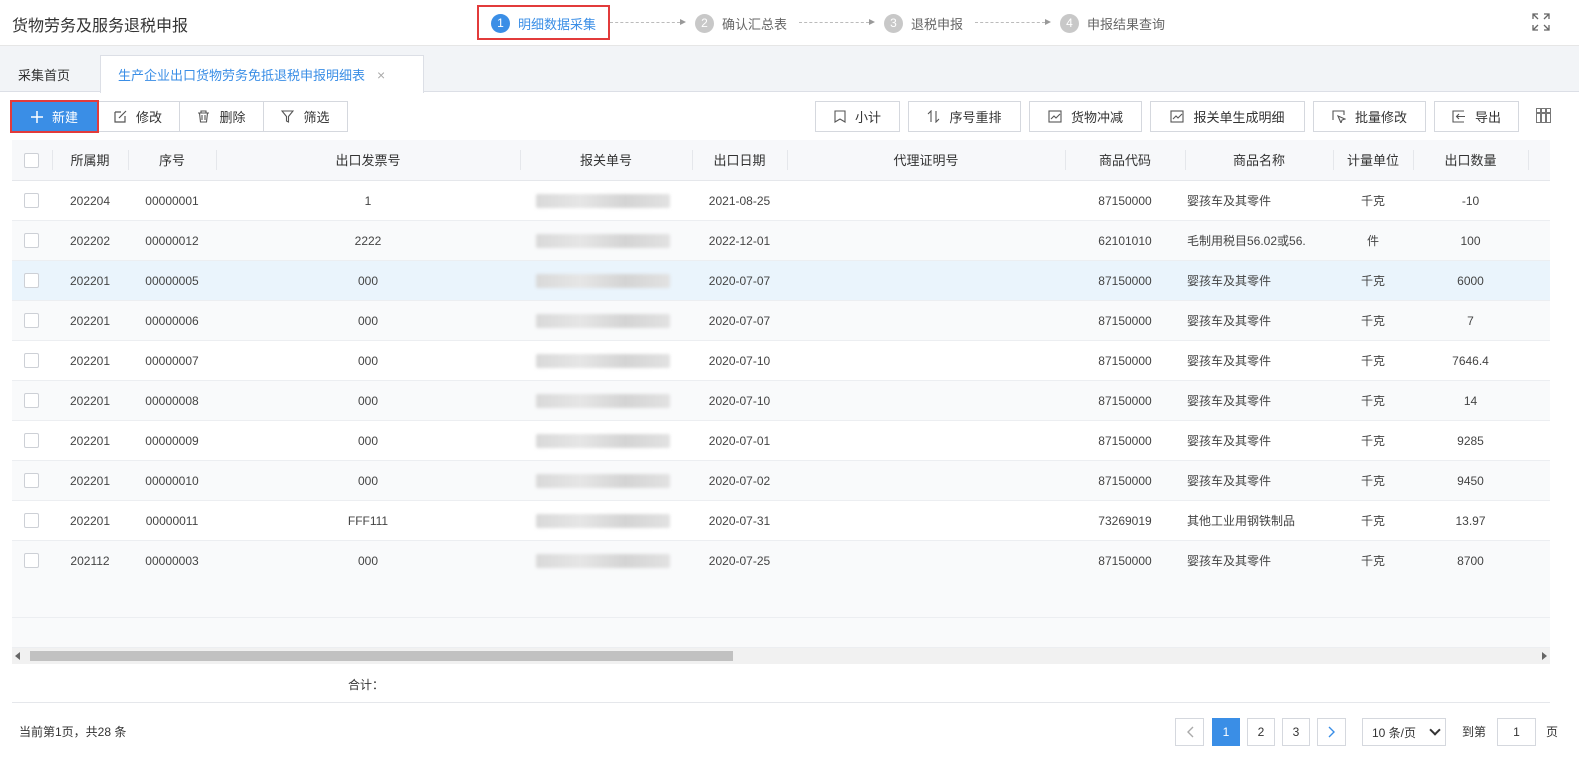 This screenshot has height=761, width=1579. Describe the element at coordinates (1085, 116) in the screenshot. I see `offset-button: 货物冲减` at that location.